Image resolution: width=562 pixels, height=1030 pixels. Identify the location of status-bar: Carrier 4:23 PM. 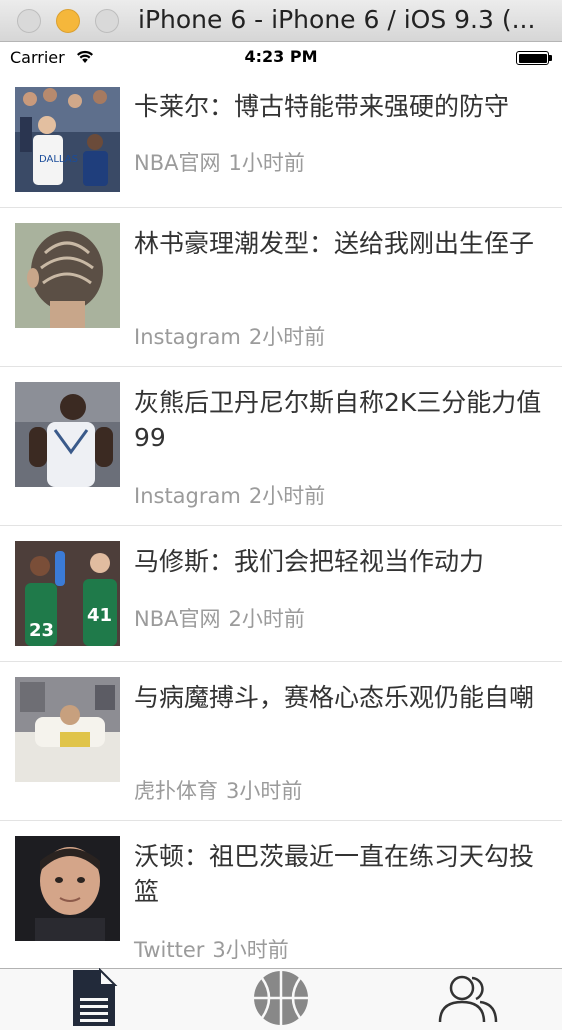
(281, 57).